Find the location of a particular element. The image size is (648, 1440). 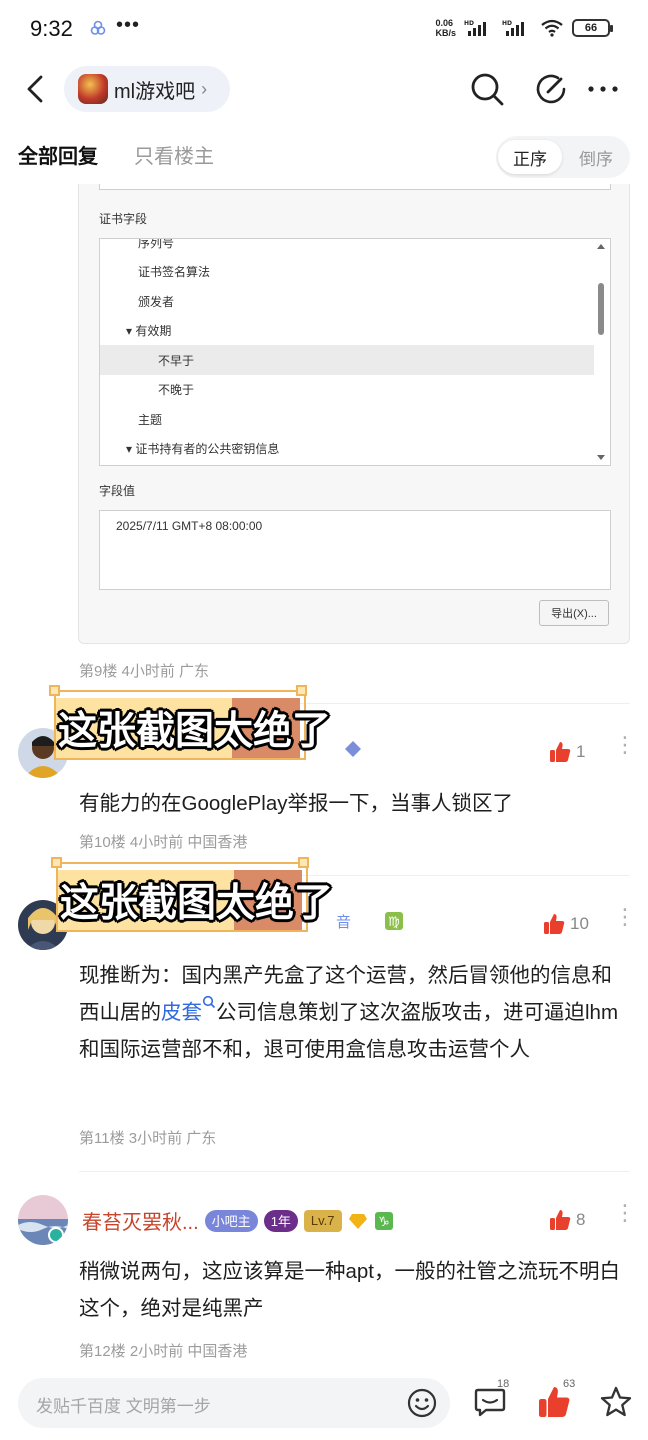

gem-badge-icon is located at coordinates (357, 1221).